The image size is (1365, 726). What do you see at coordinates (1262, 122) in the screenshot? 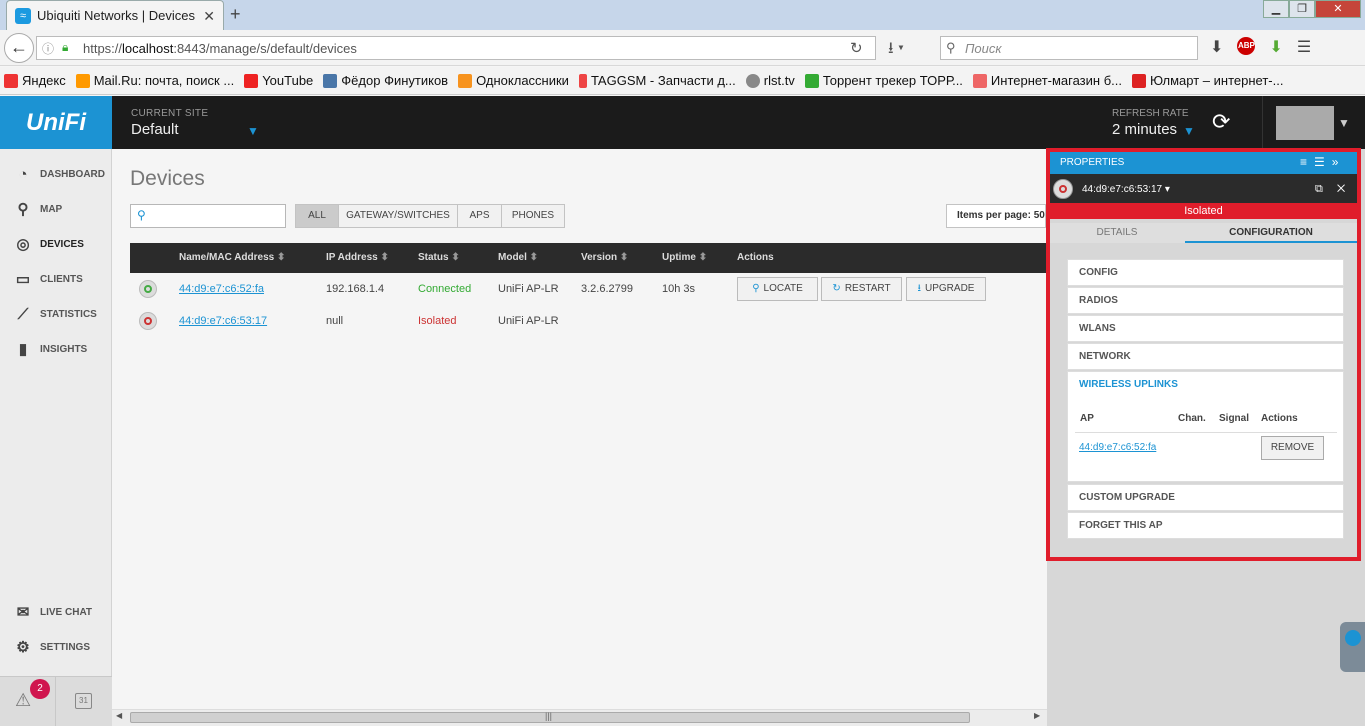
I see `header-divider` at bounding box center [1262, 122].